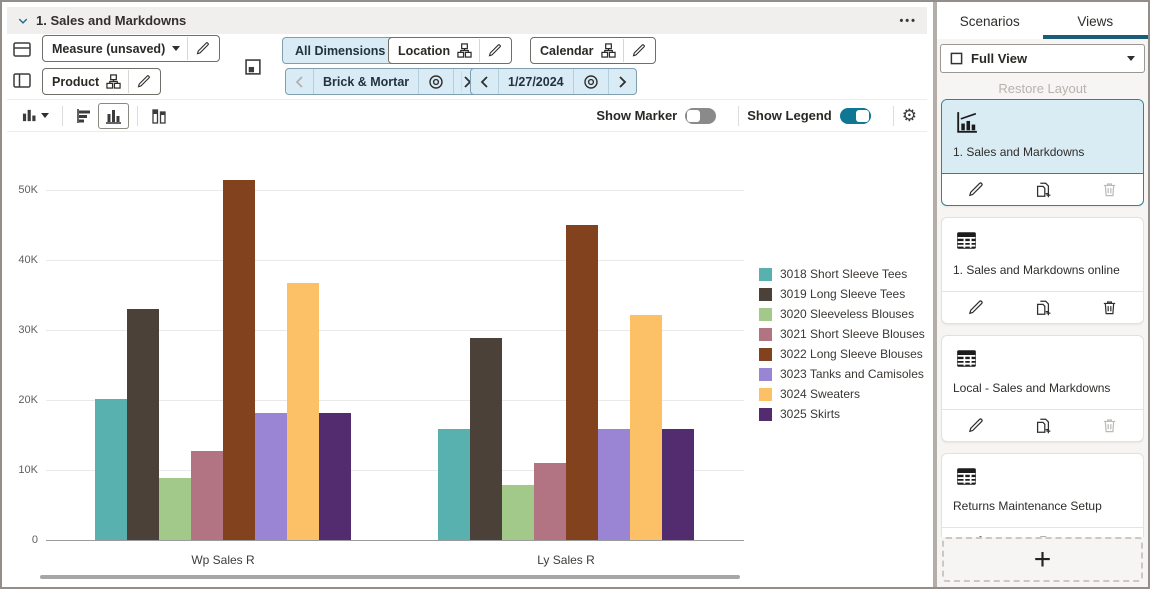  I want to click on location-target-button, so click(437, 81).